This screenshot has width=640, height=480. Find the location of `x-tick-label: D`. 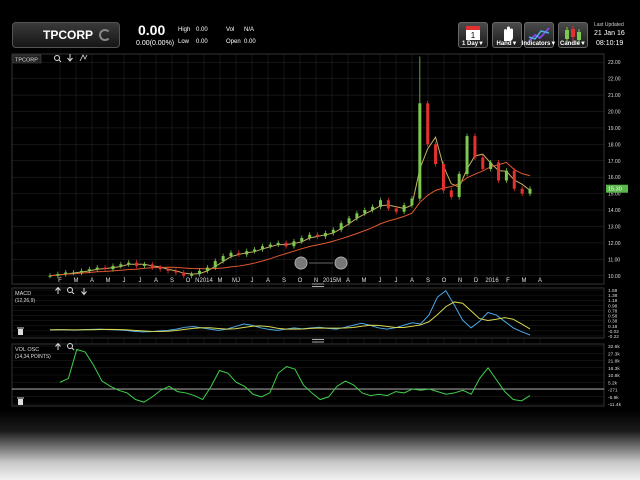

x-tick-label: D is located at coordinates (476, 281).